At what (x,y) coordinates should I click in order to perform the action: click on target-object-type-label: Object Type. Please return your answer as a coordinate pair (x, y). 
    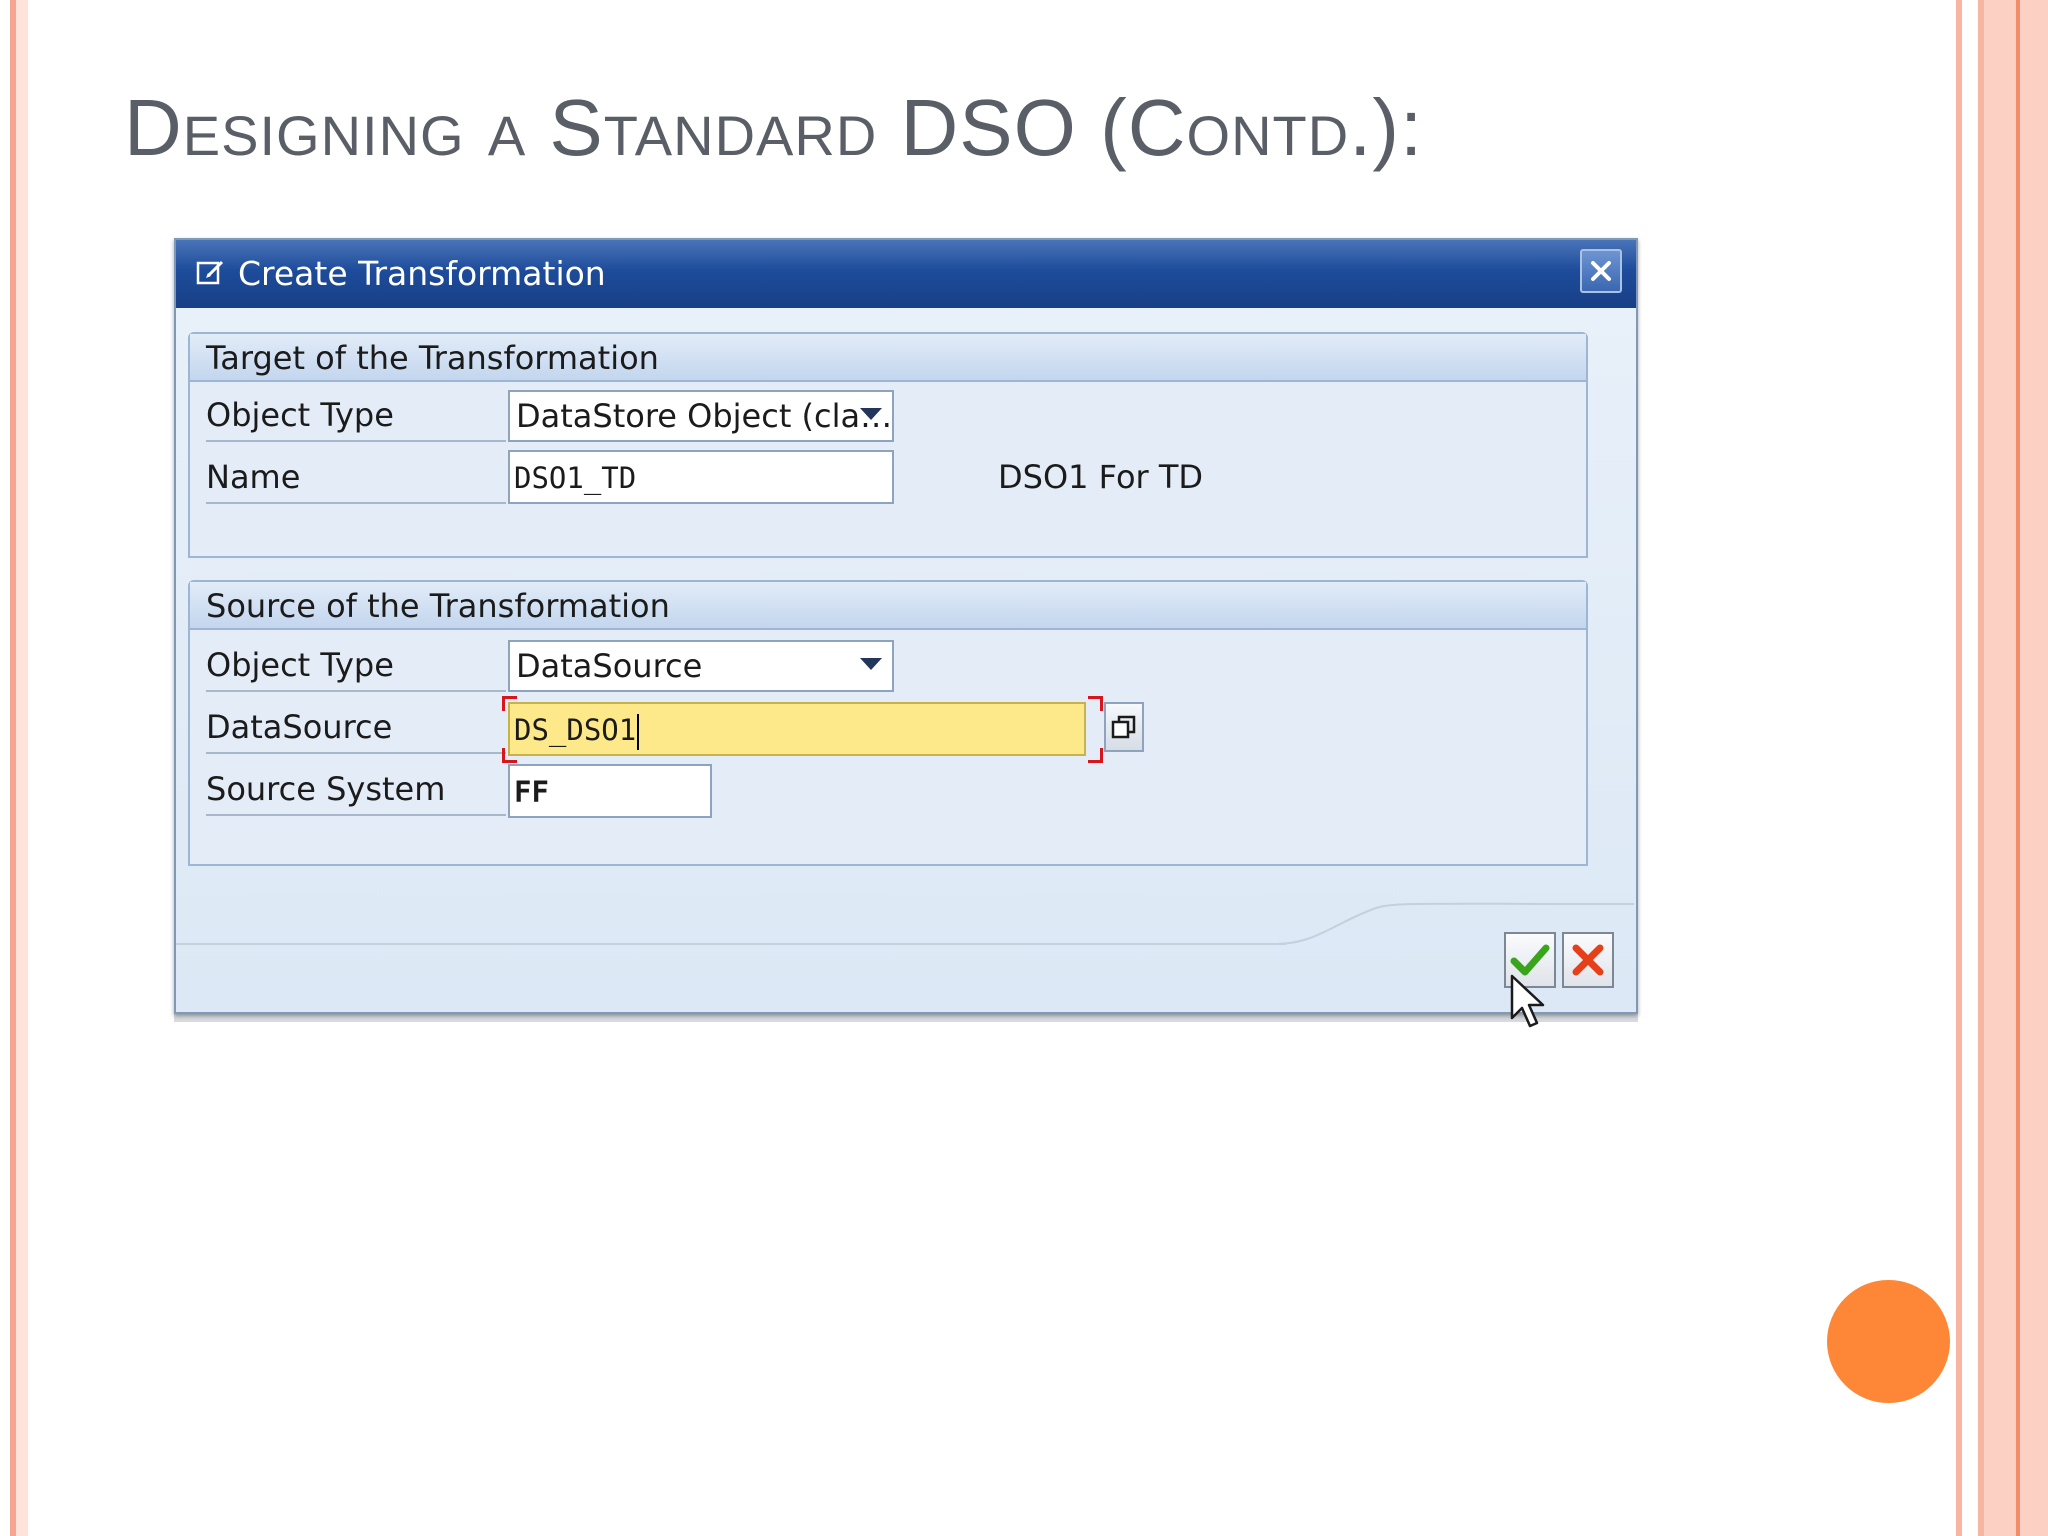
    Looking at the image, I should click on (356, 416).